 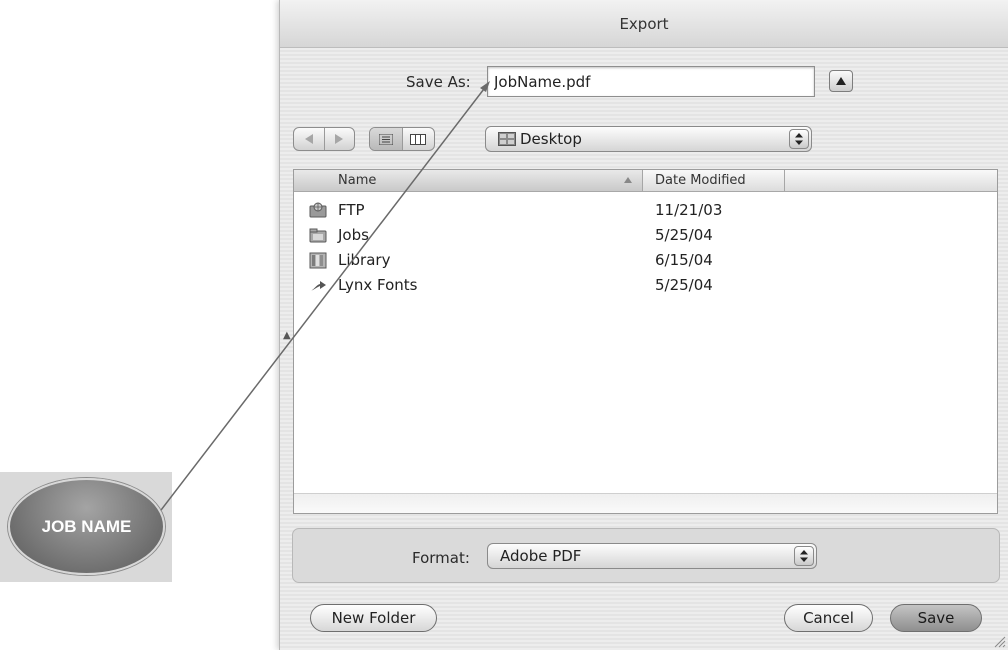 I want to click on callout-bubble: JOB NAME, so click(x=86, y=526).